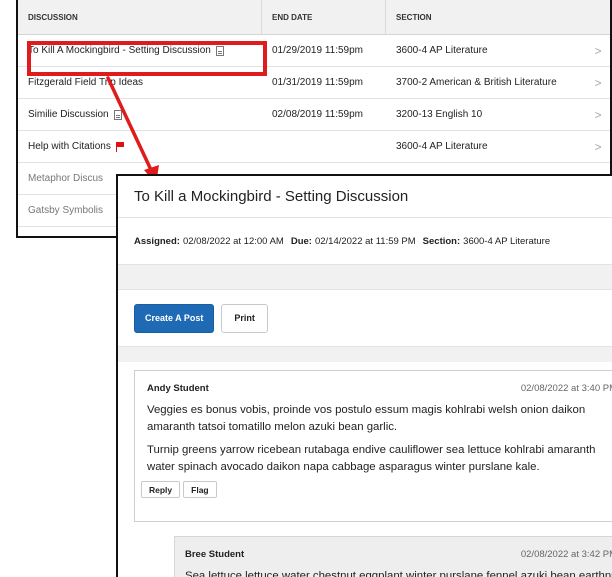 This screenshot has width=612, height=577. Describe the element at coordinates (318, 50) in the screenshot. I see `end-date-cell: 01/29/2019 11:59pm` at that location.